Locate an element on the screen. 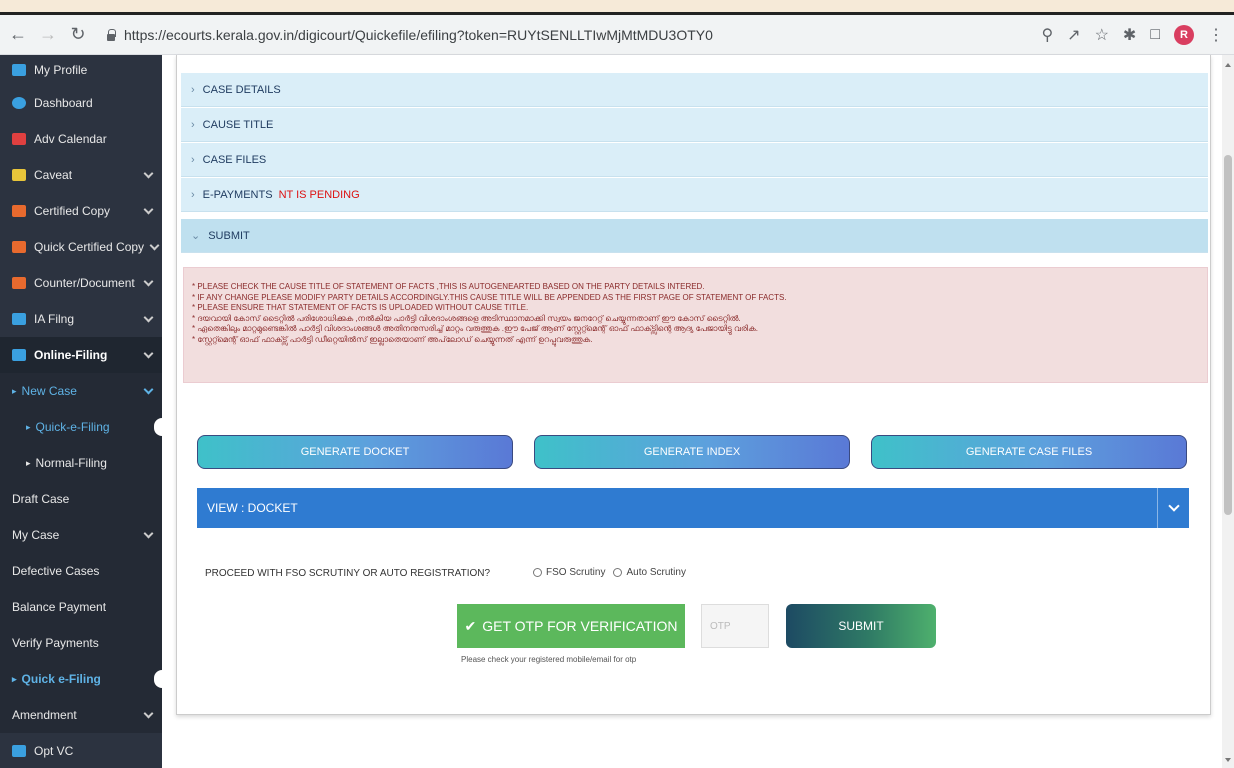 The image size is (1234, 768). sidebar-item-label: My Profile is located at coordinates (61, 70).